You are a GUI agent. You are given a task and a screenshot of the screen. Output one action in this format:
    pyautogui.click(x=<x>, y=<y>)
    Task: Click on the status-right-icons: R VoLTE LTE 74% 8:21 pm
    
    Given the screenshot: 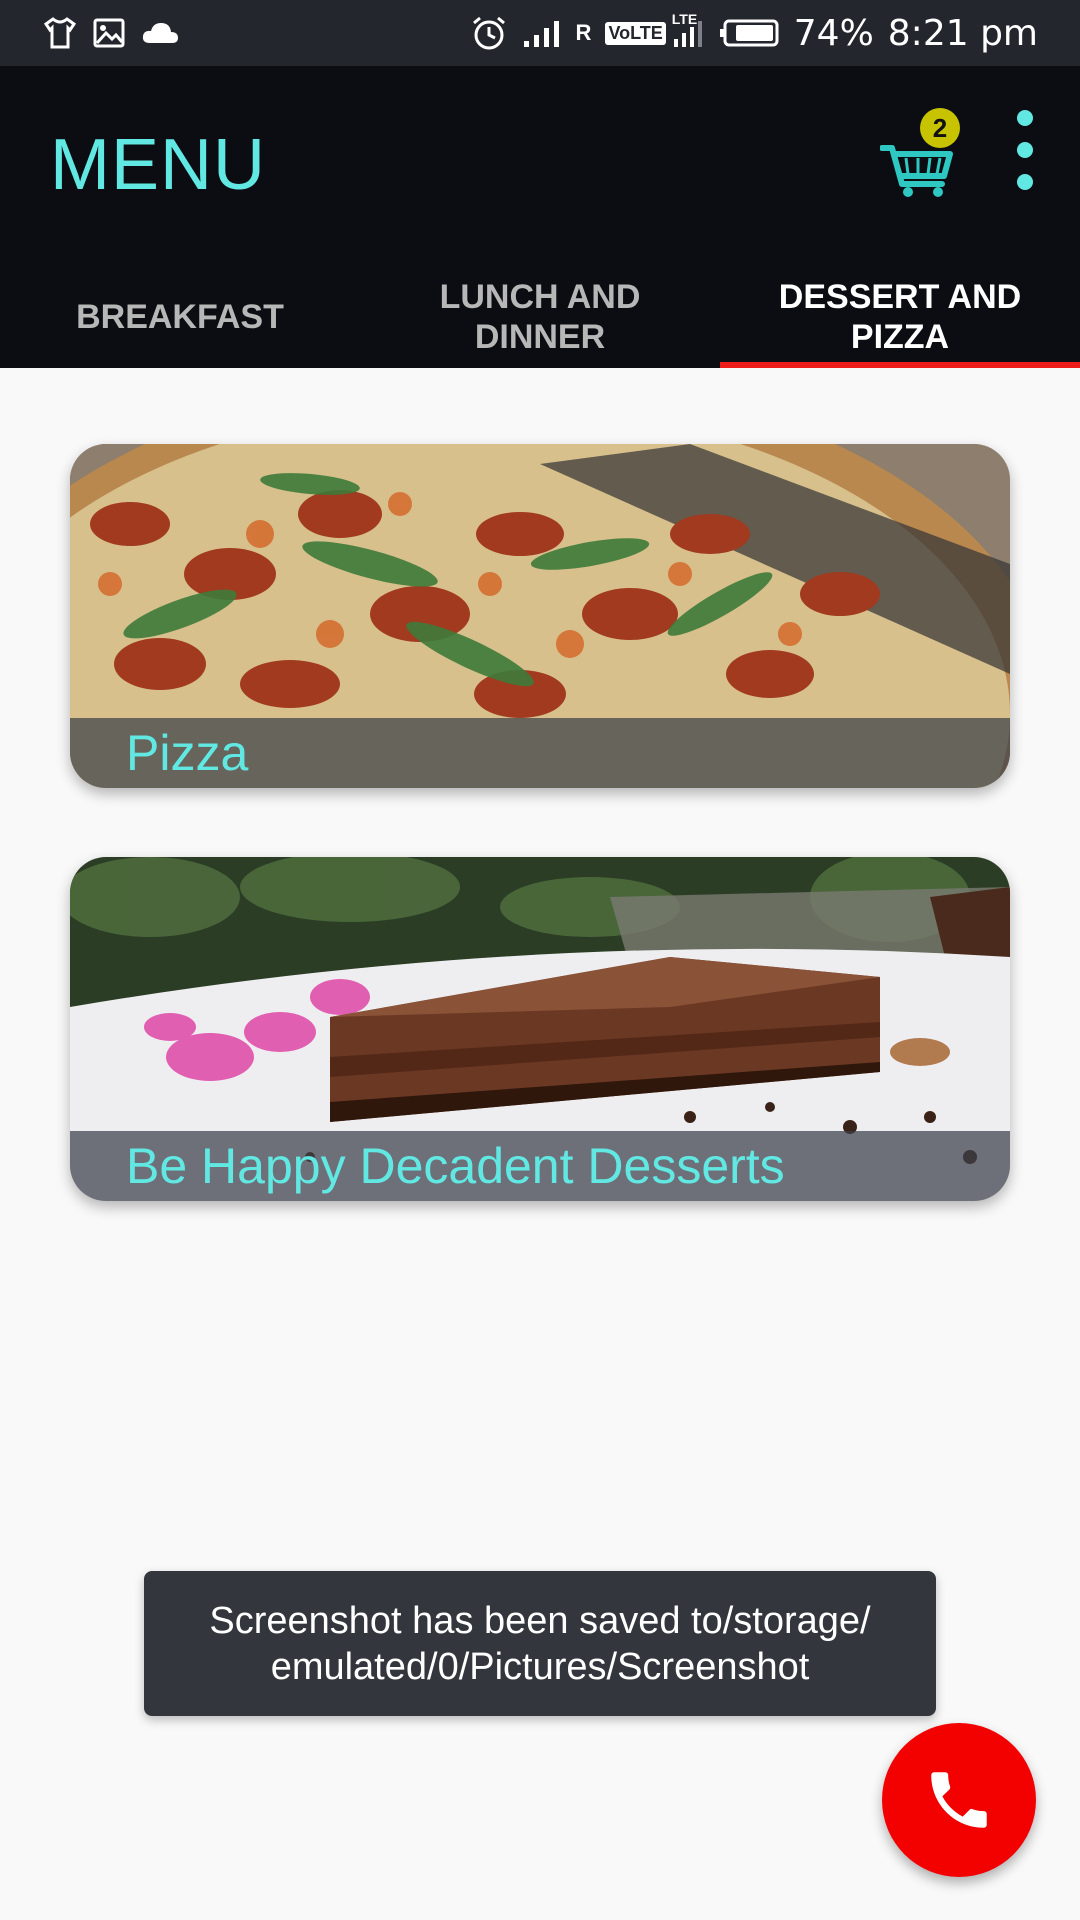 What is the action you would take?
    pyautogui.click(x=754, y=33)
    